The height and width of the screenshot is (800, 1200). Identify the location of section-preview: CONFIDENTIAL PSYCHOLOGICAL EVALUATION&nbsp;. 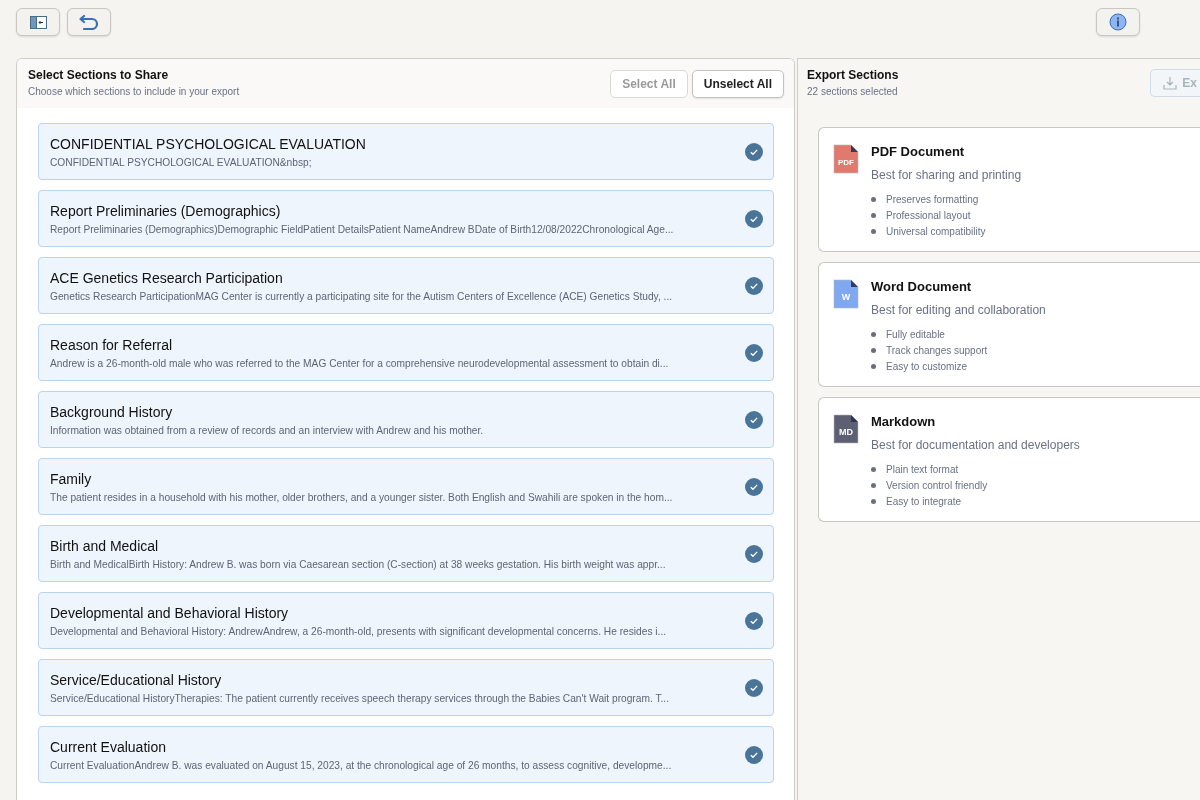
(181, 162).